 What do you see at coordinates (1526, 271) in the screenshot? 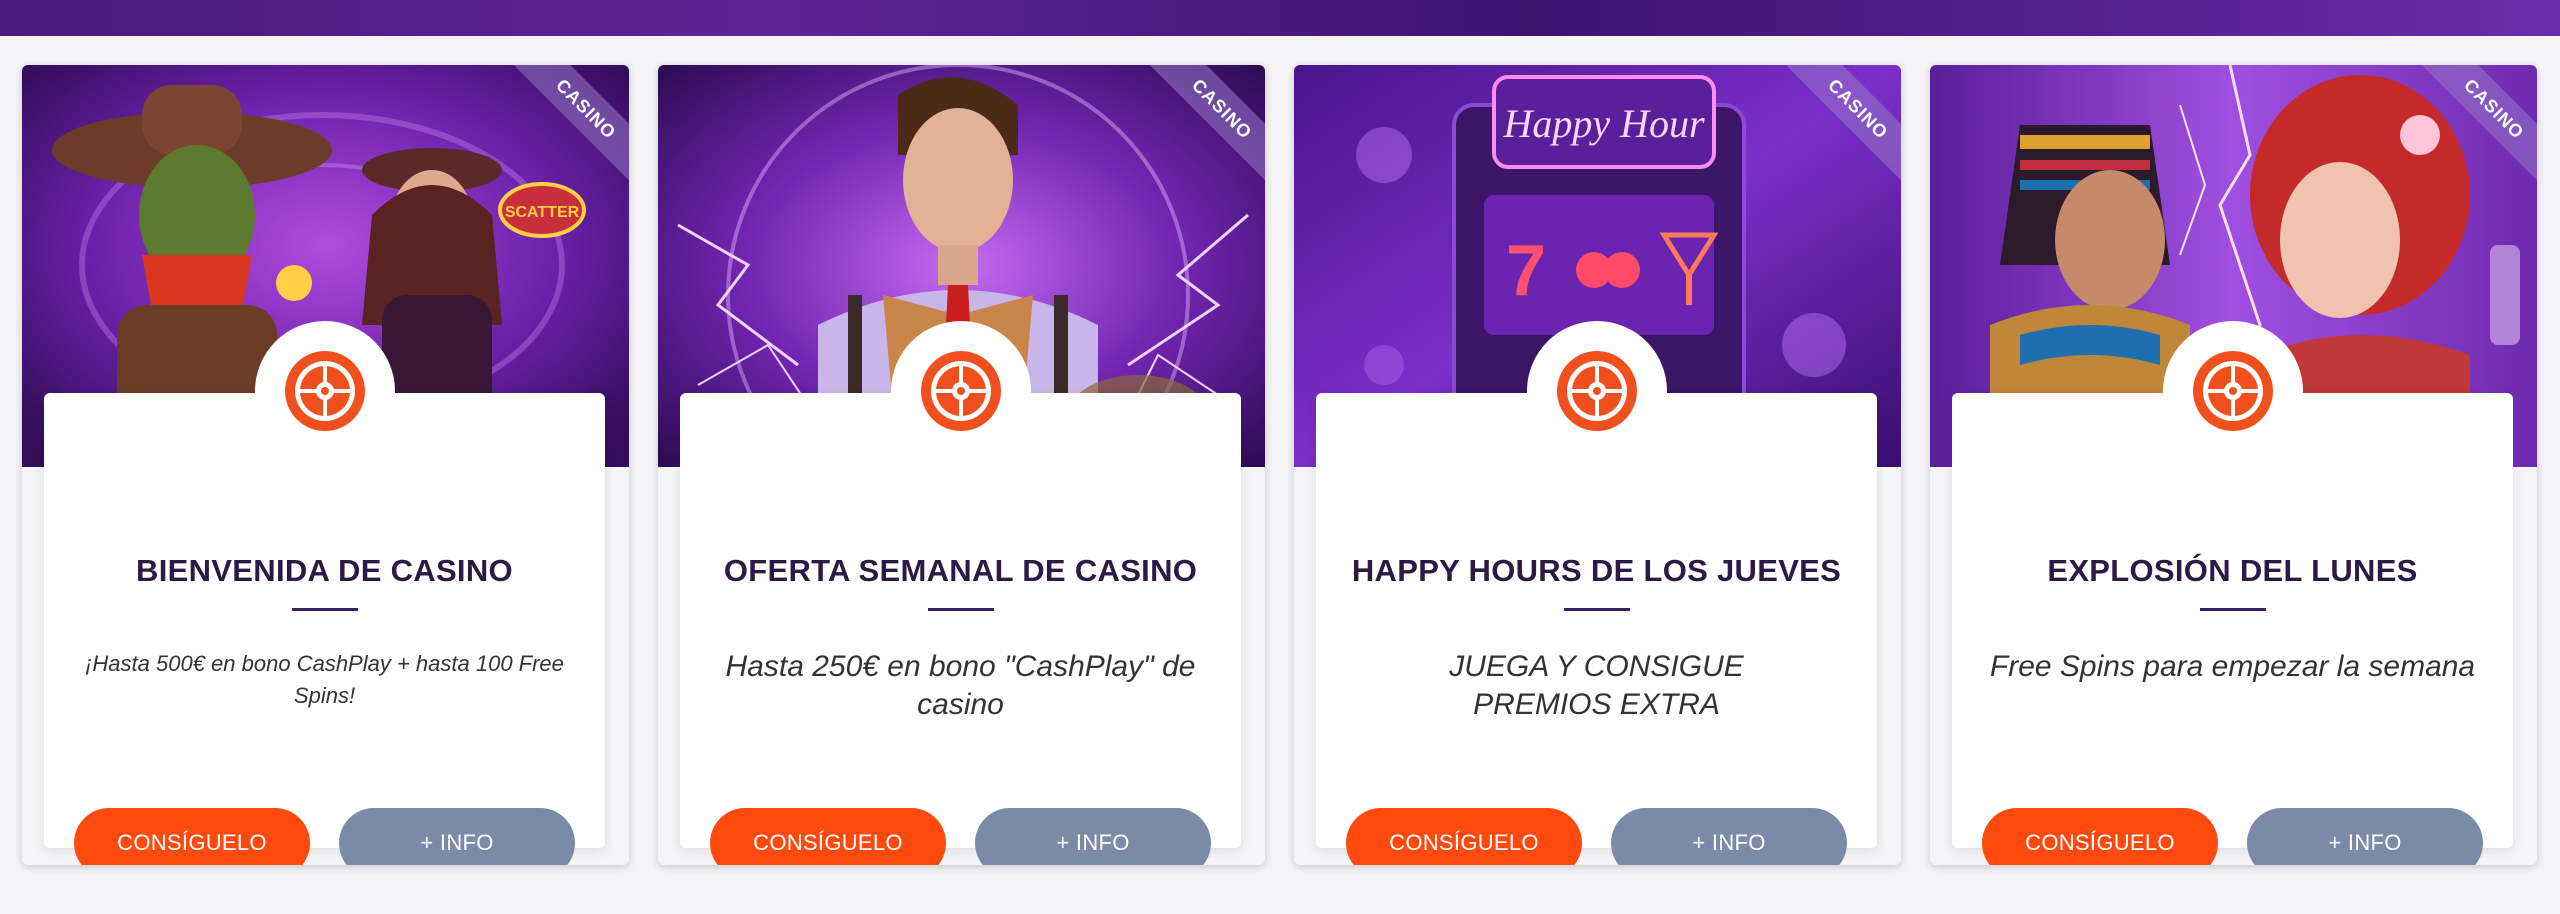
I see `svg-text: 7` at bounding box center [1526, 271].